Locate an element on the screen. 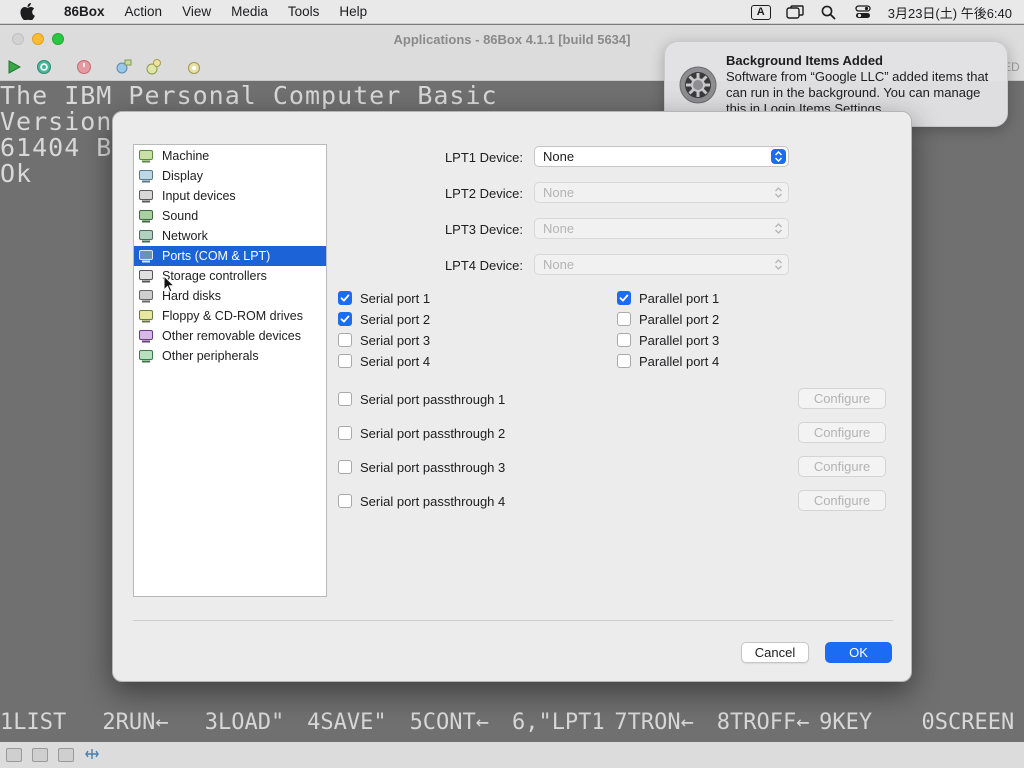 This screenshot has height=768, width=1024. input-source-label: A is located at coordinates (760, 12).